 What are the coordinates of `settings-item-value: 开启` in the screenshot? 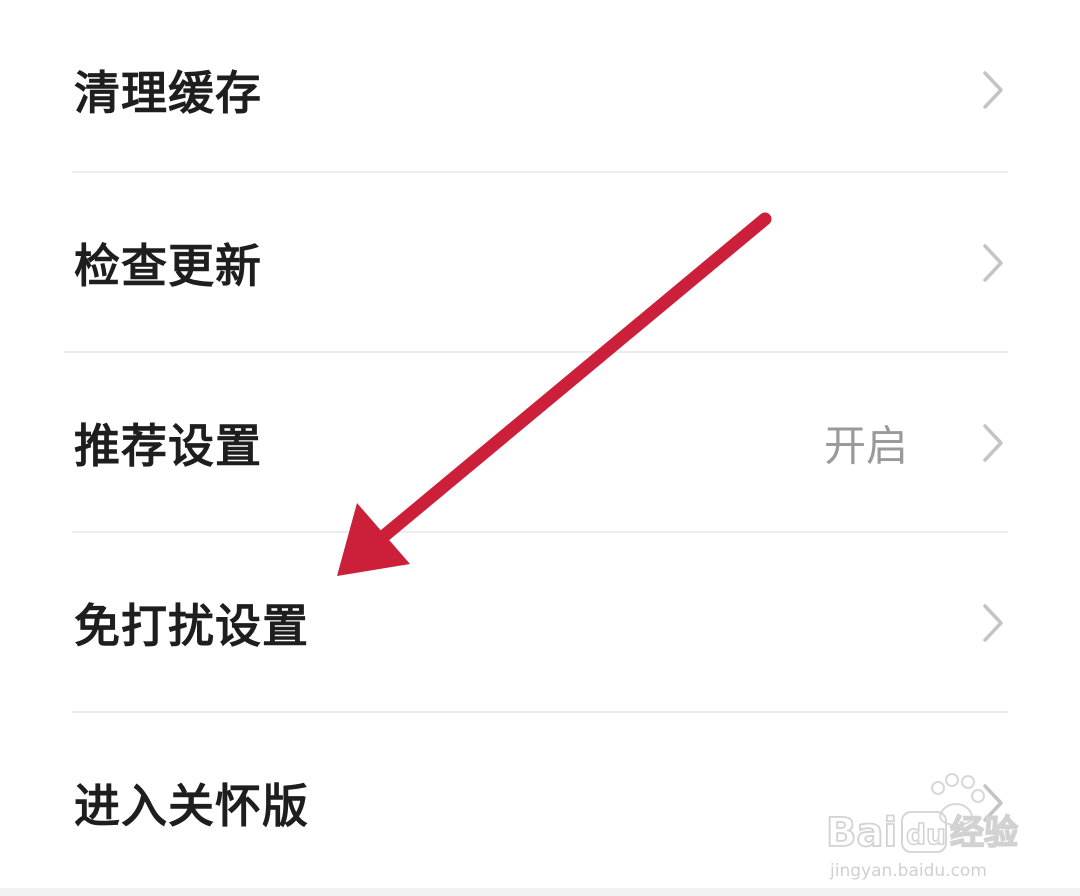 It's located at (865, 446).